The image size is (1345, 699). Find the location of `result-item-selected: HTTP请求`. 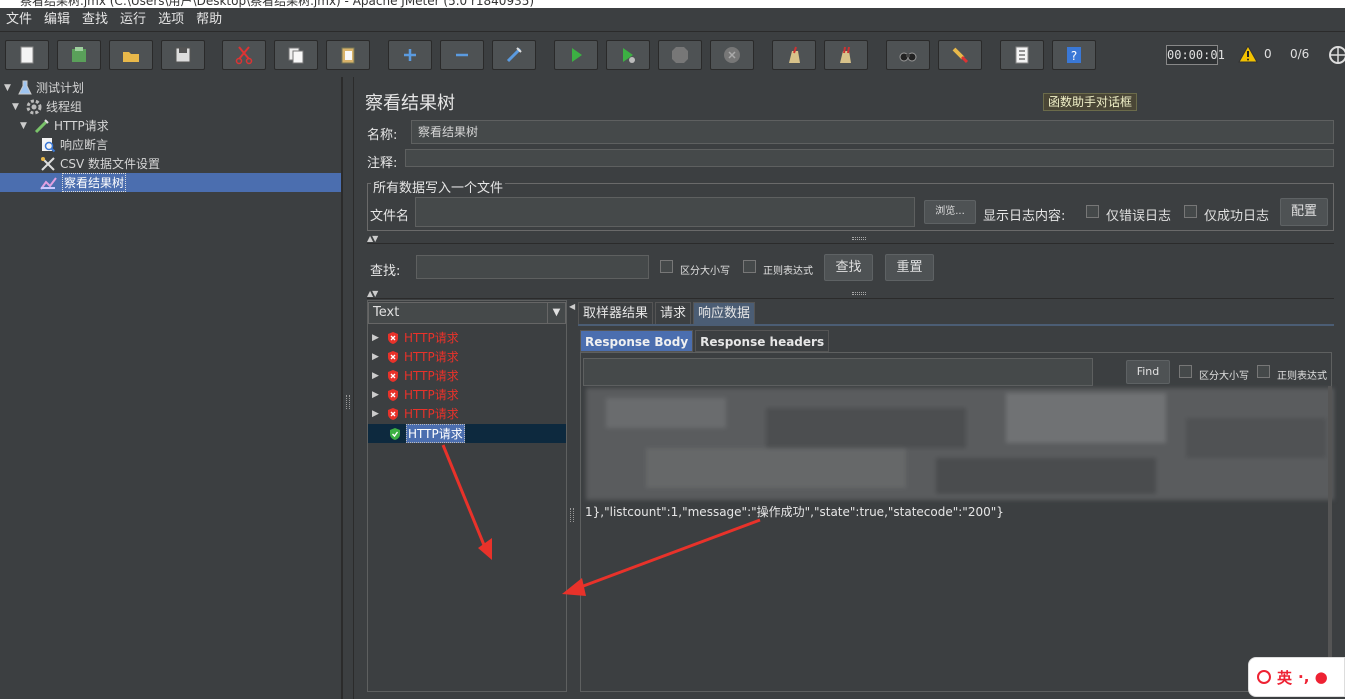

result-item-selected: HTTP请求 is located at coordinates (467, 433).